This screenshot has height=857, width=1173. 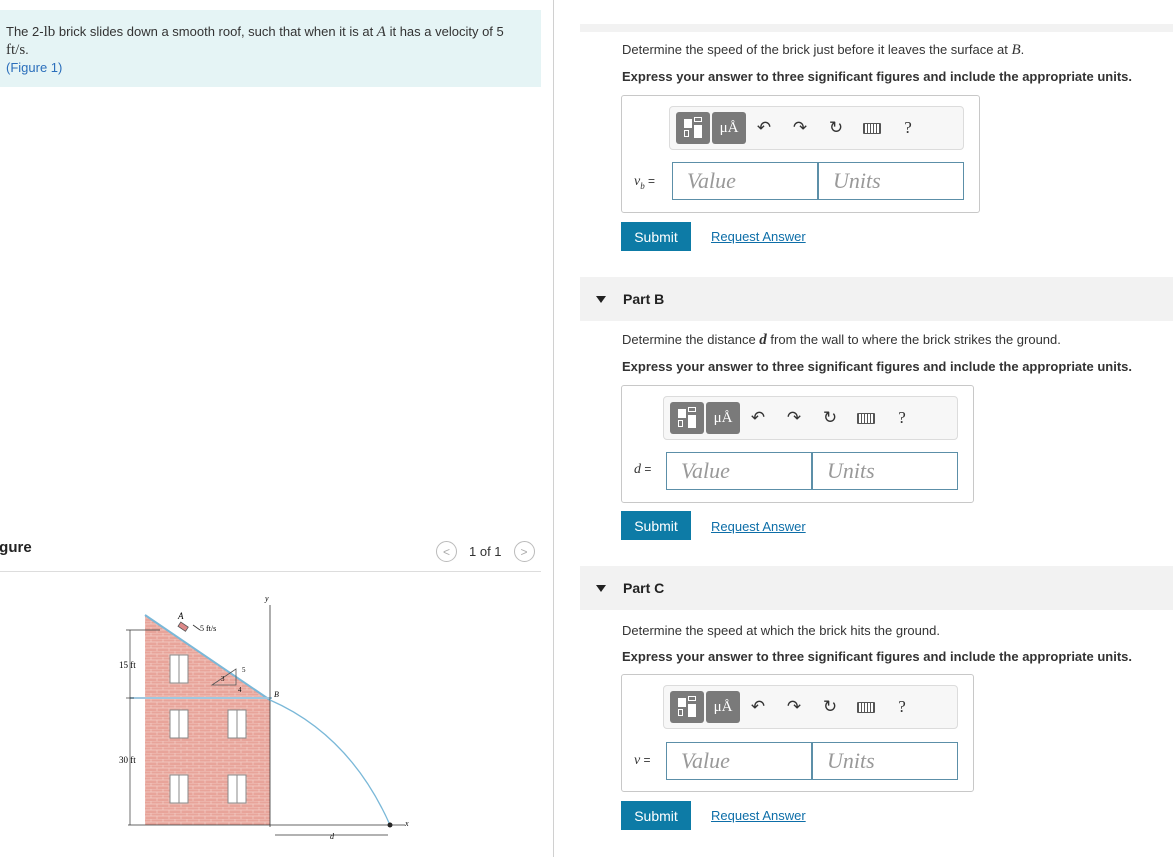 I want to click on part-c-header: Part C, so click(x=876, y=588).